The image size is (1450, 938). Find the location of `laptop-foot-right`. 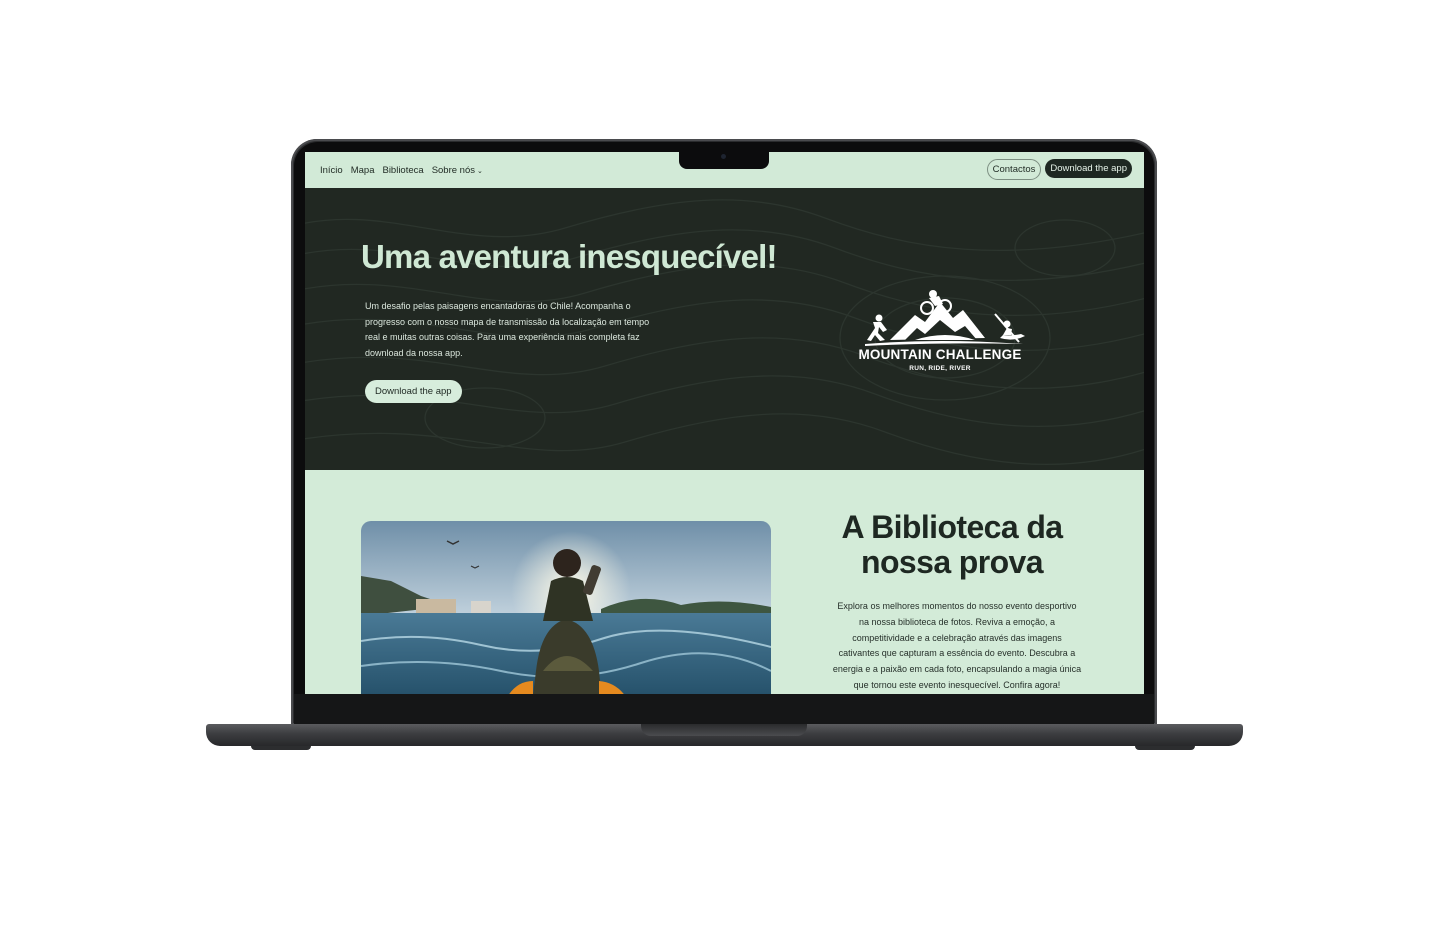

laptop-foot-right is located at coordinates (1165, 748).